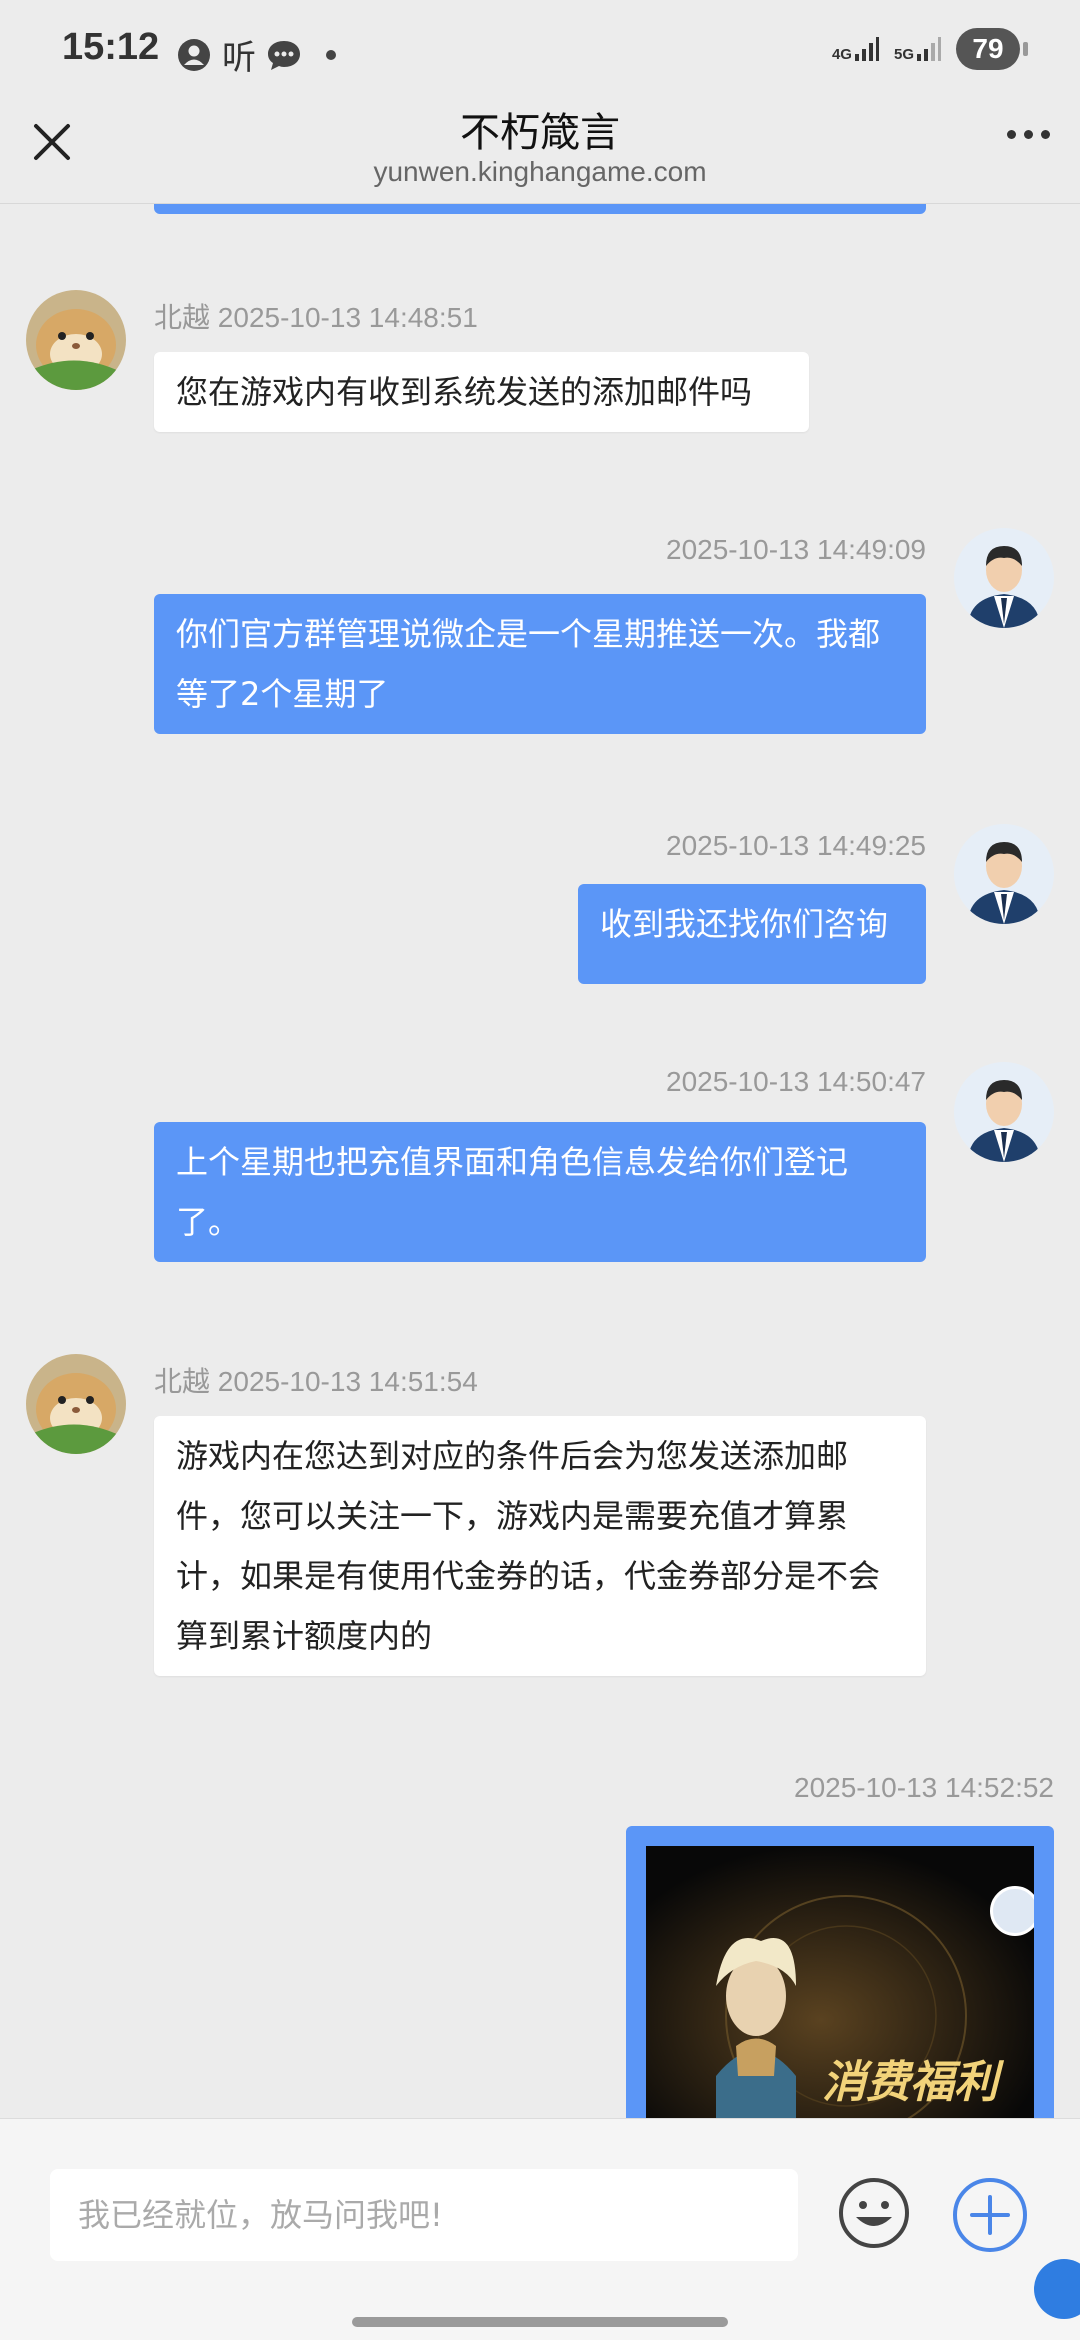  I want to click on signal-4g-icon: 4G, so click(856, 49).